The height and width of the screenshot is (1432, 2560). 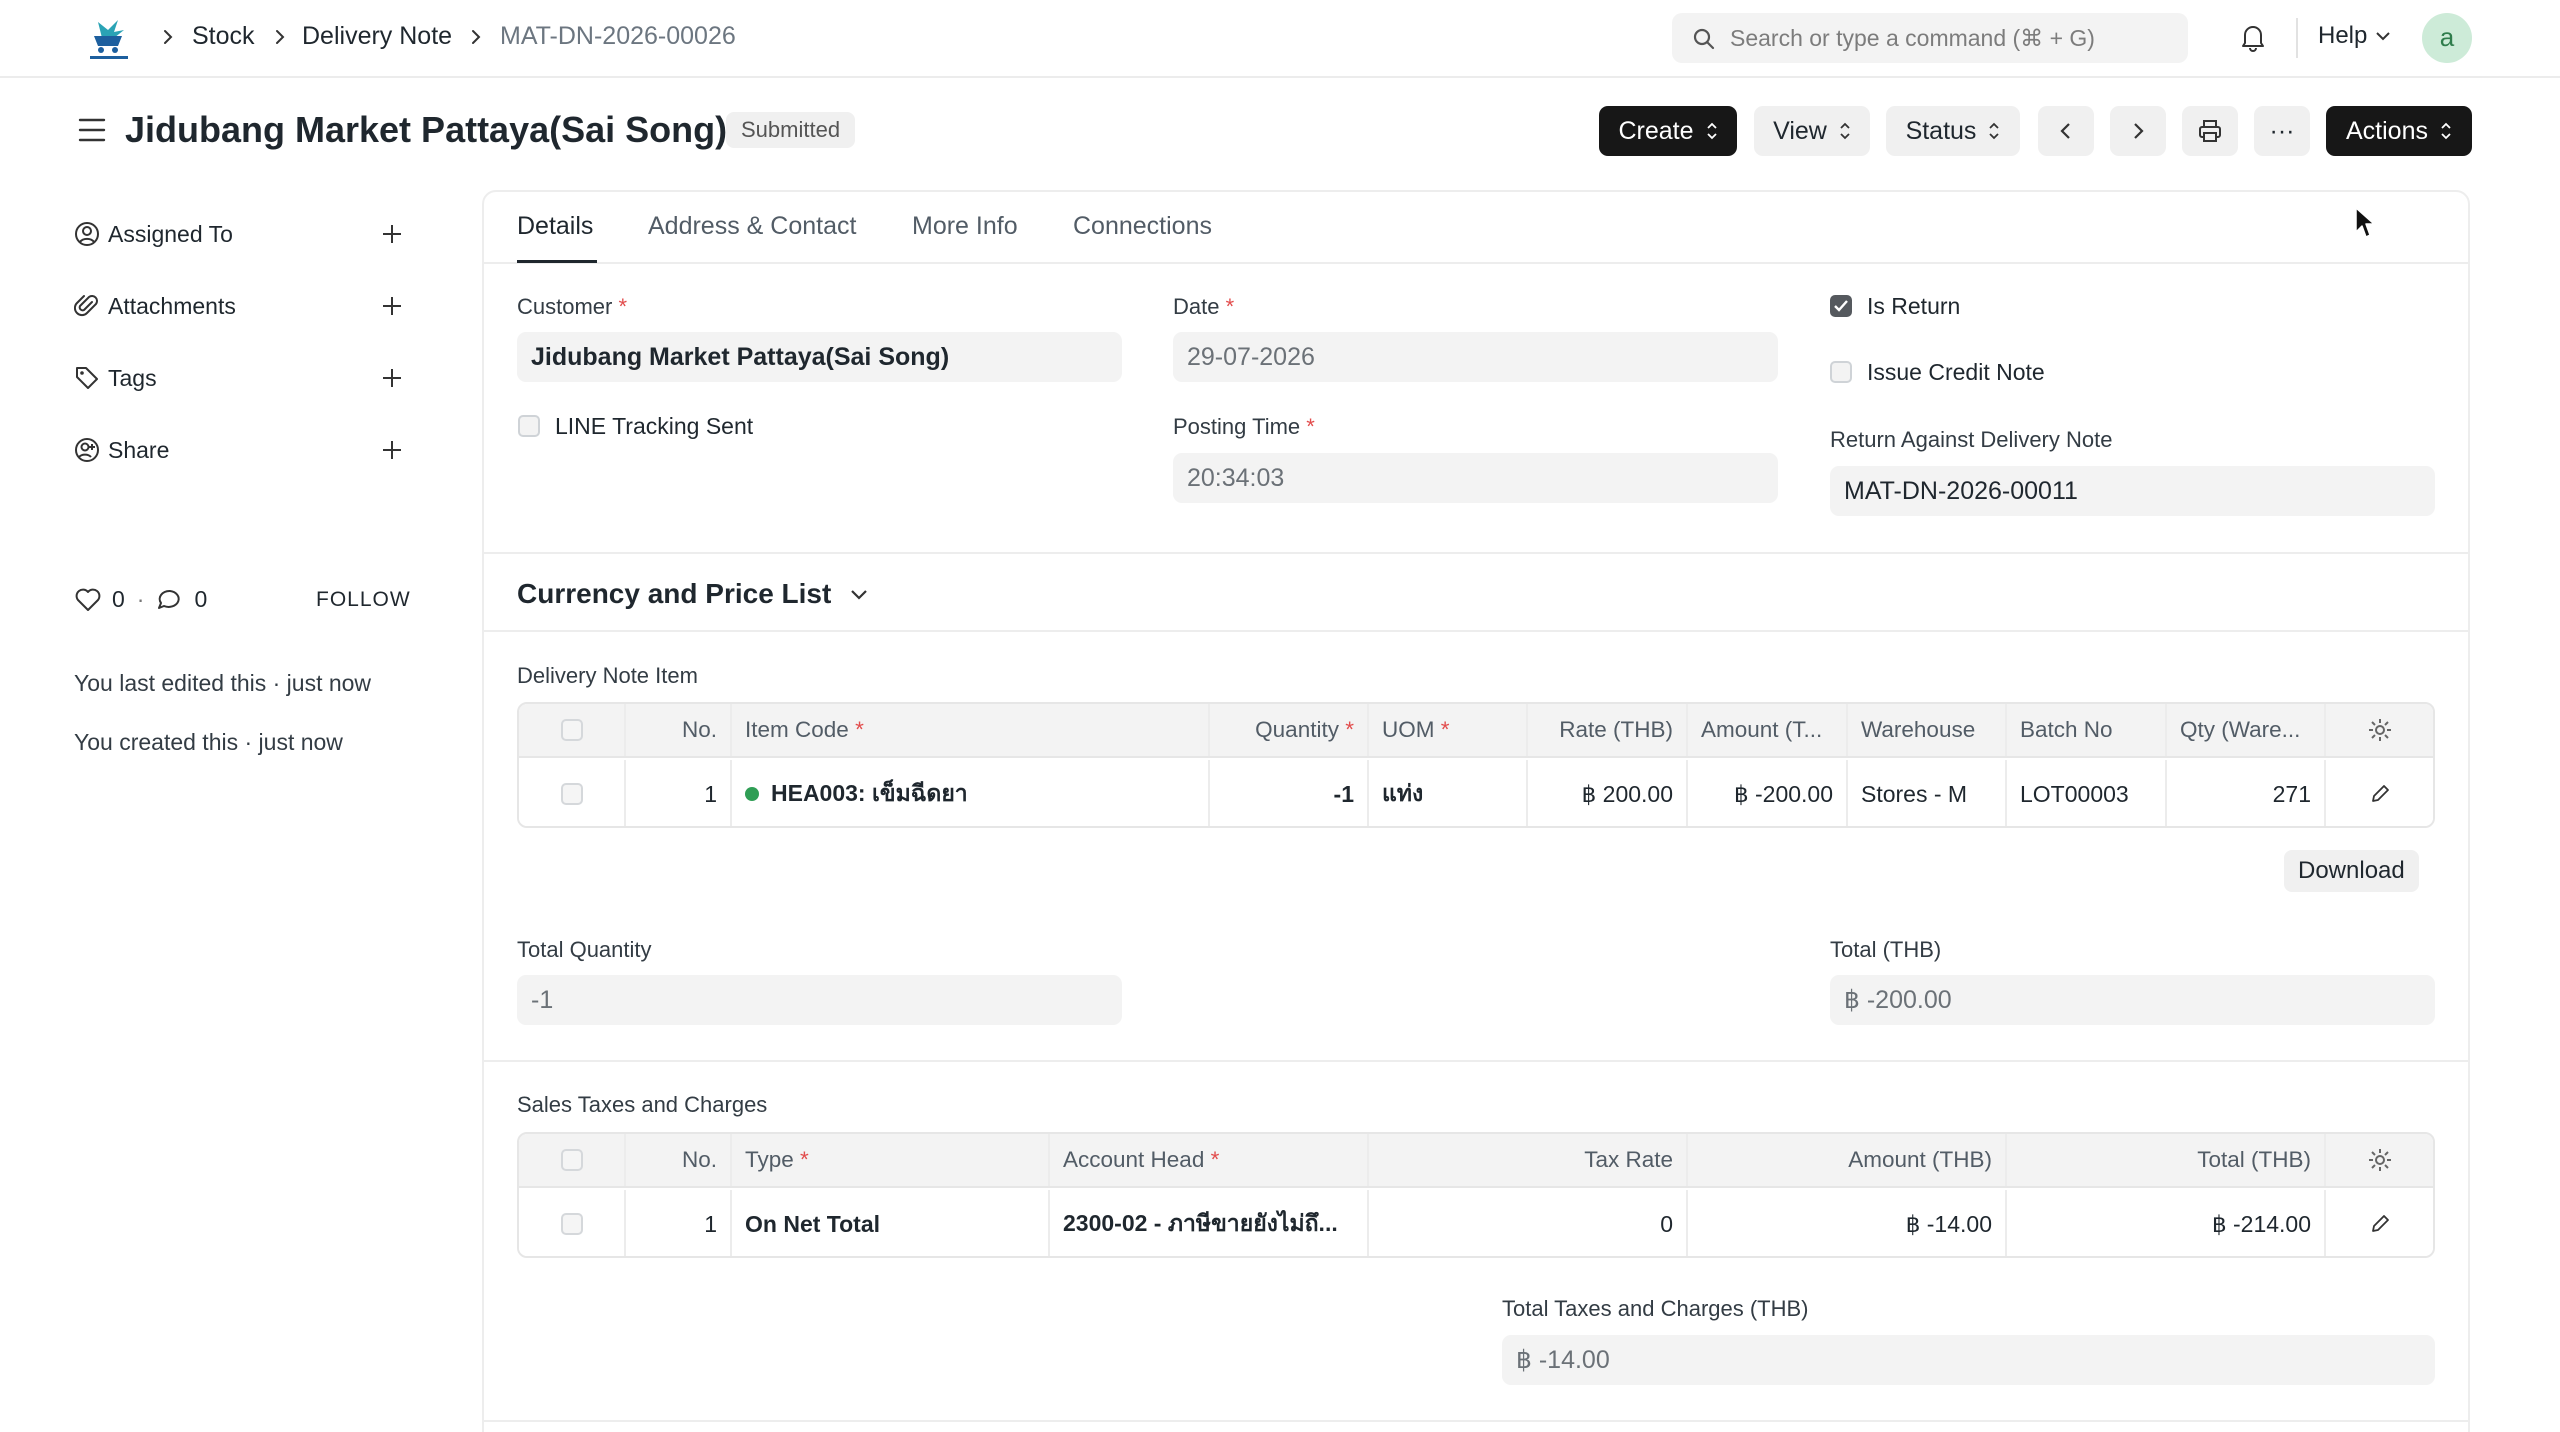 I want to click on return-against-field: MAT-DN-2026-00011, so click(x=2132, y=491).